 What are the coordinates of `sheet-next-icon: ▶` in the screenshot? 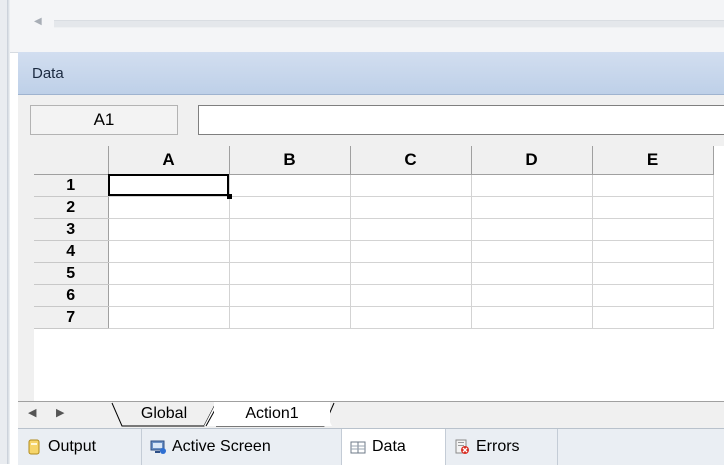 It's located at (60, 412).